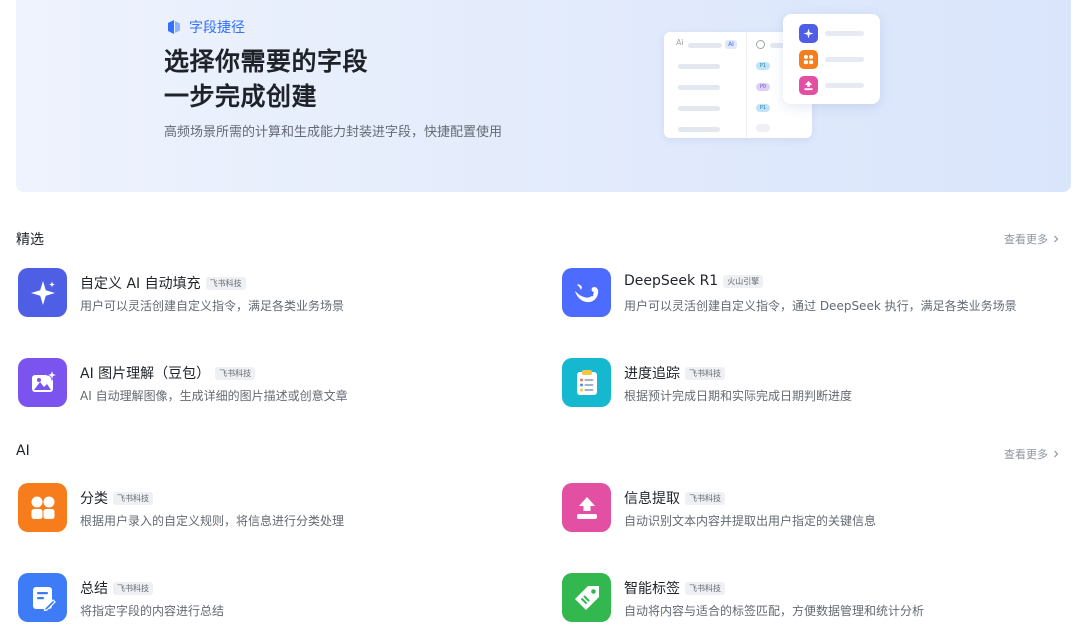  I want to click on field-description: 用户可以灵活创建自定义指令，通过 DeepSeek 执行，满足各类业务场景, so click(820, 306).